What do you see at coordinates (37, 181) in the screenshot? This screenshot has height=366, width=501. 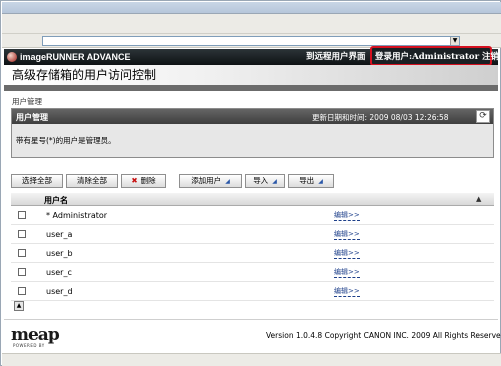 I see `select-all-button: 选择全部` at bounding box center [37, 181].